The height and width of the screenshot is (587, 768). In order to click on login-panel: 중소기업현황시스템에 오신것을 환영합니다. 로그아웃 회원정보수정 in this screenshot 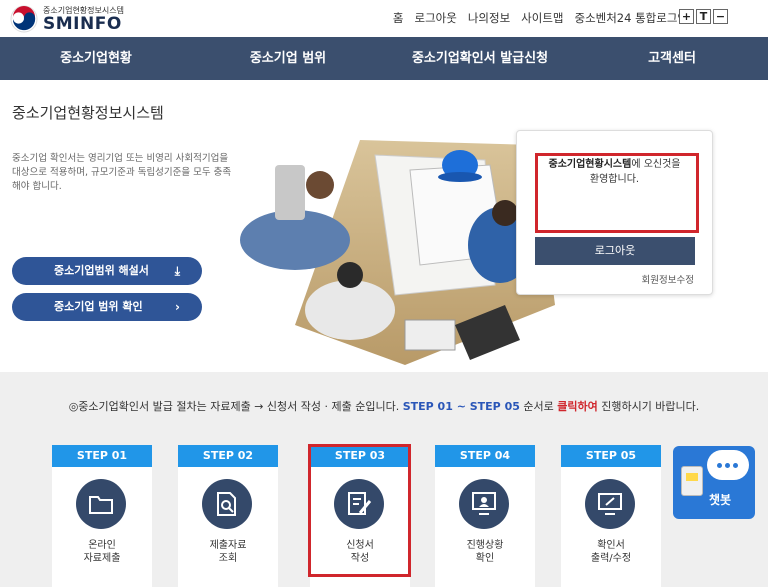, I will do `click(614, 212)`.